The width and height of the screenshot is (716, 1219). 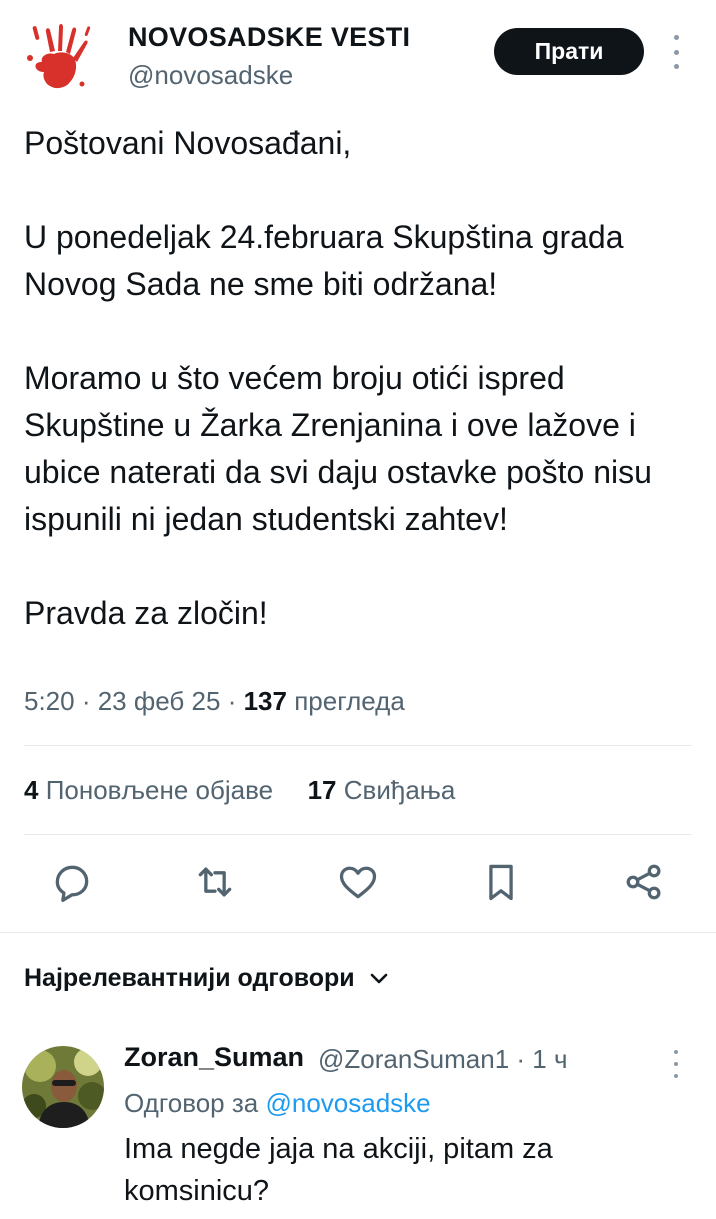 What do you see at coordinates (322, 790) in the screenshot?
I see `likes-count: 17` at bounding box center [322, 790].